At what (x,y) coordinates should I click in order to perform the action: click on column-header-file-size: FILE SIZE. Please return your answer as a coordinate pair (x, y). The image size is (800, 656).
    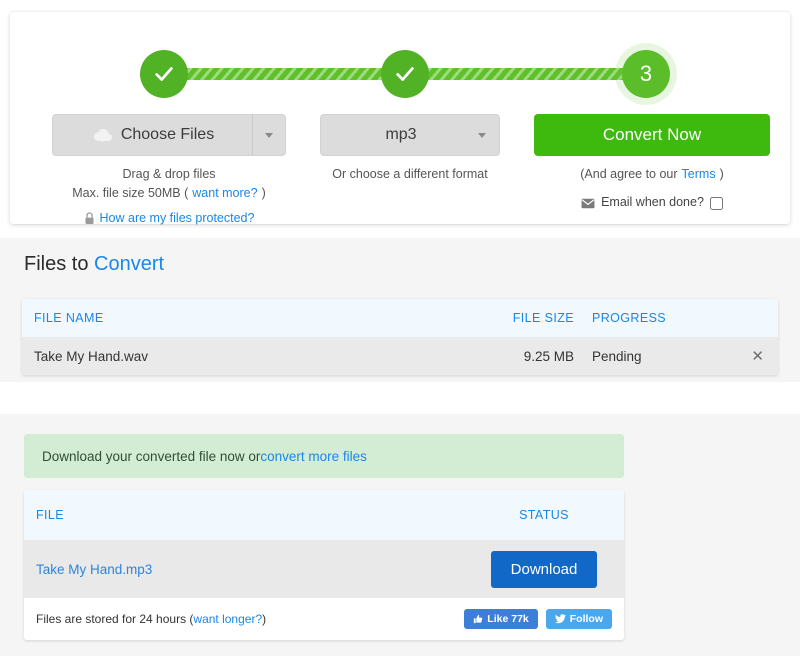
    Looking at the image, I should click on (543, 318).